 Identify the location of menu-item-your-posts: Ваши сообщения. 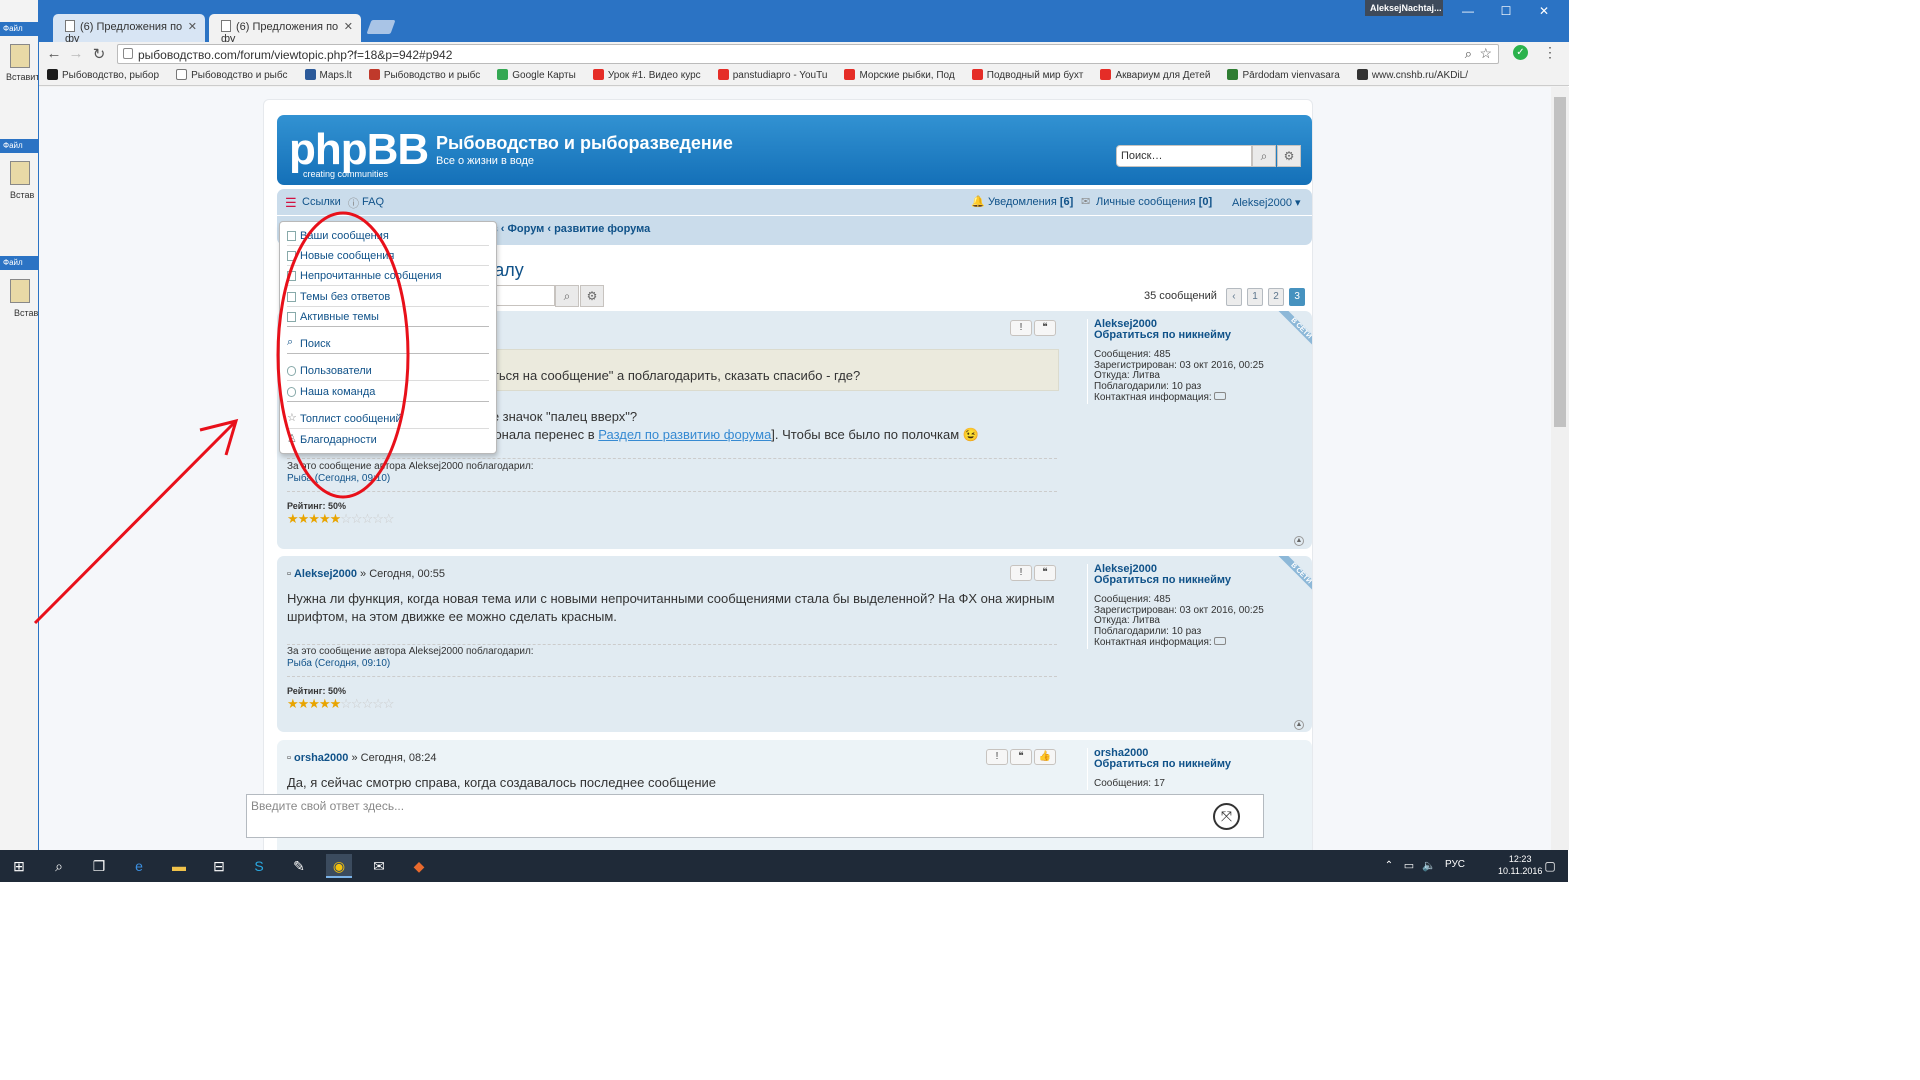
(388, 236).